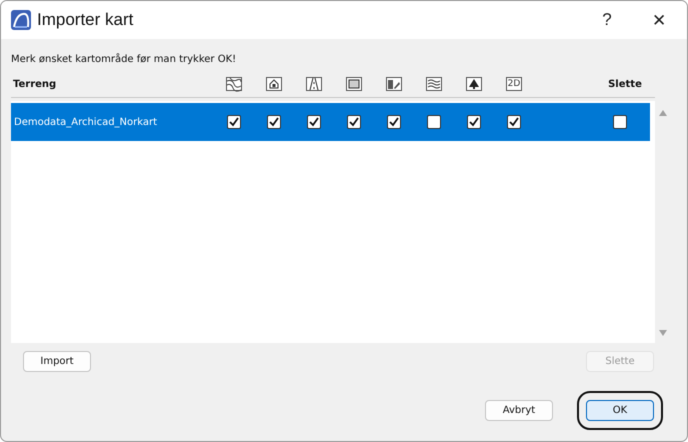 This screenshot has width=688, height=442. Describe the element at coordinates (85, 20) in the screenshot. I see `window-title: Importer kart` at that location.